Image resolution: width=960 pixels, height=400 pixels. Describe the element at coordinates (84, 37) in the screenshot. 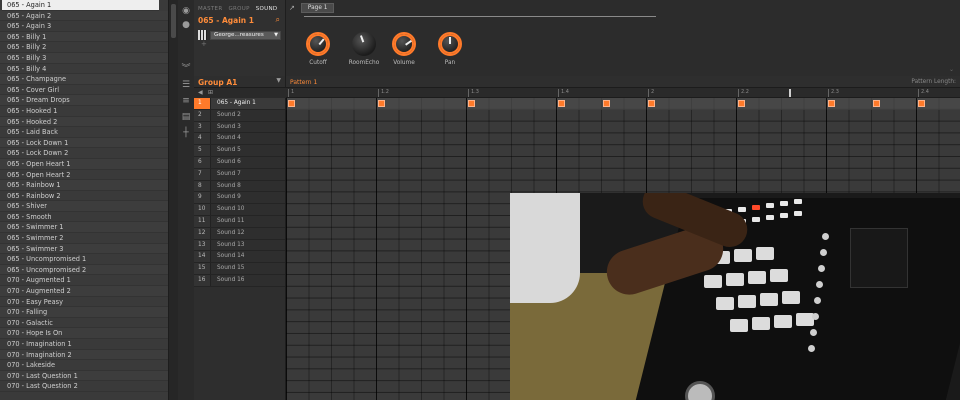

I see `browser-item: 065 - Billy 1` at that location.